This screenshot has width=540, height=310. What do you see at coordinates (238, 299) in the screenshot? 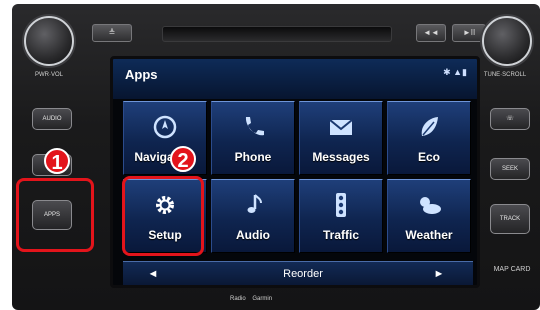
I see `radio-label: Radio` at bounding box center [238, 299].